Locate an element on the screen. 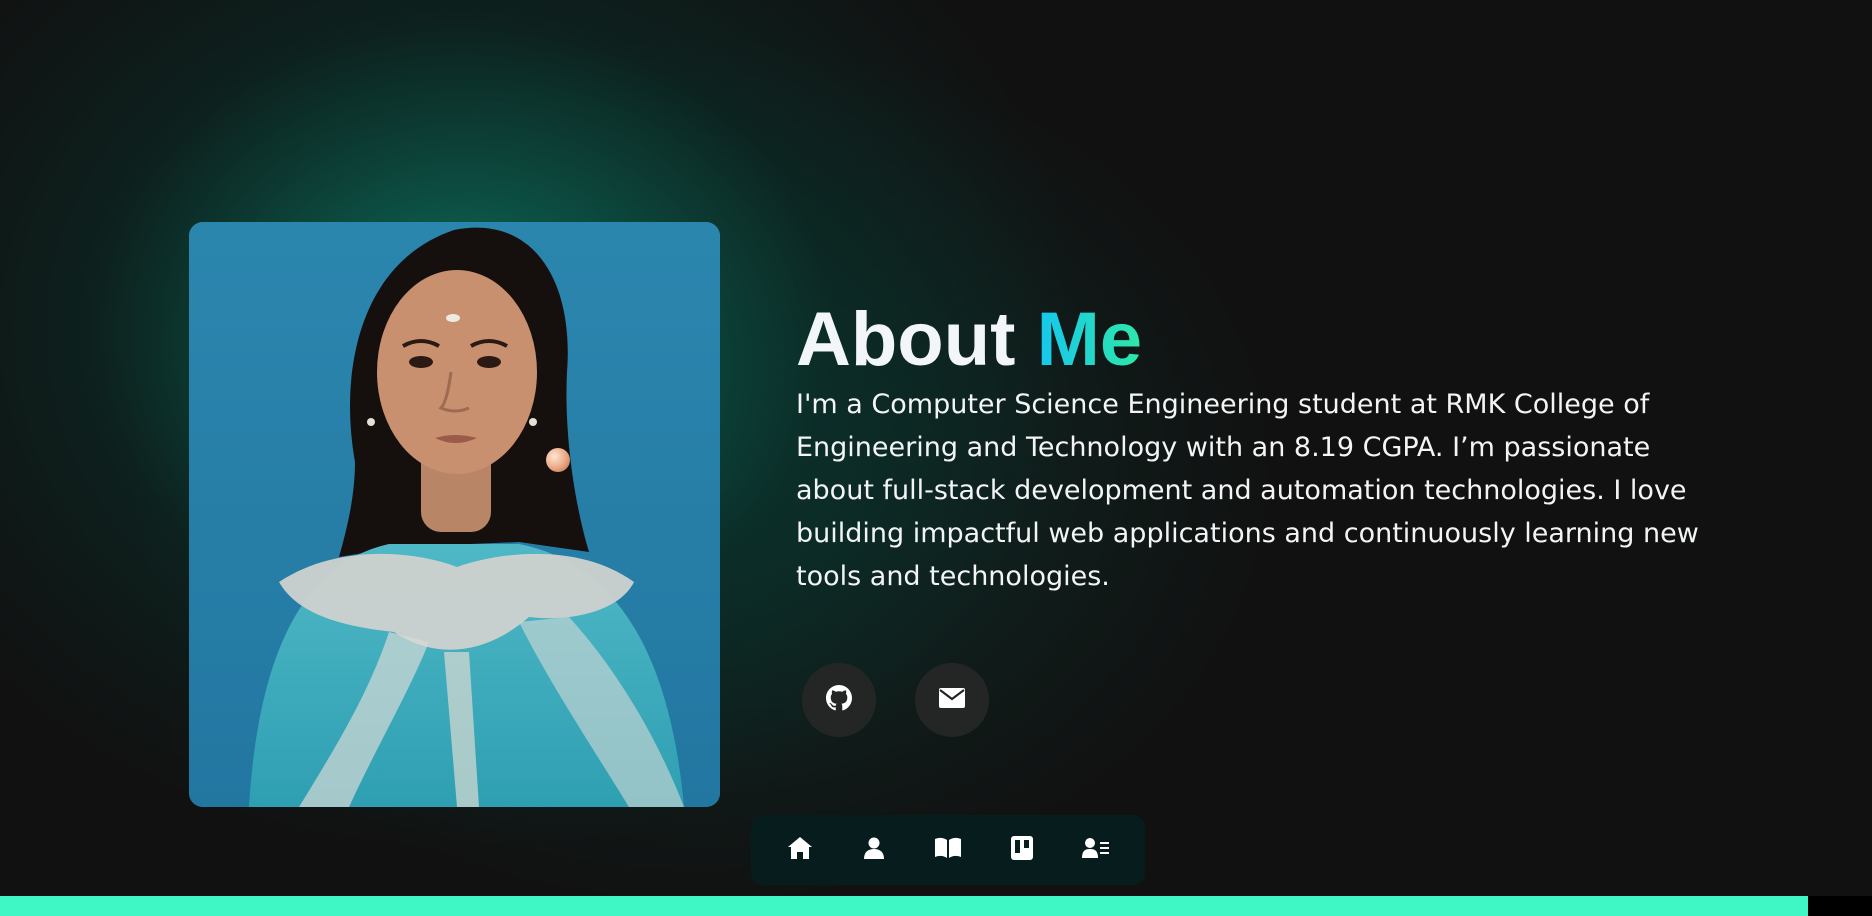  dock-item-contact is located at coordinates (1096, 850).